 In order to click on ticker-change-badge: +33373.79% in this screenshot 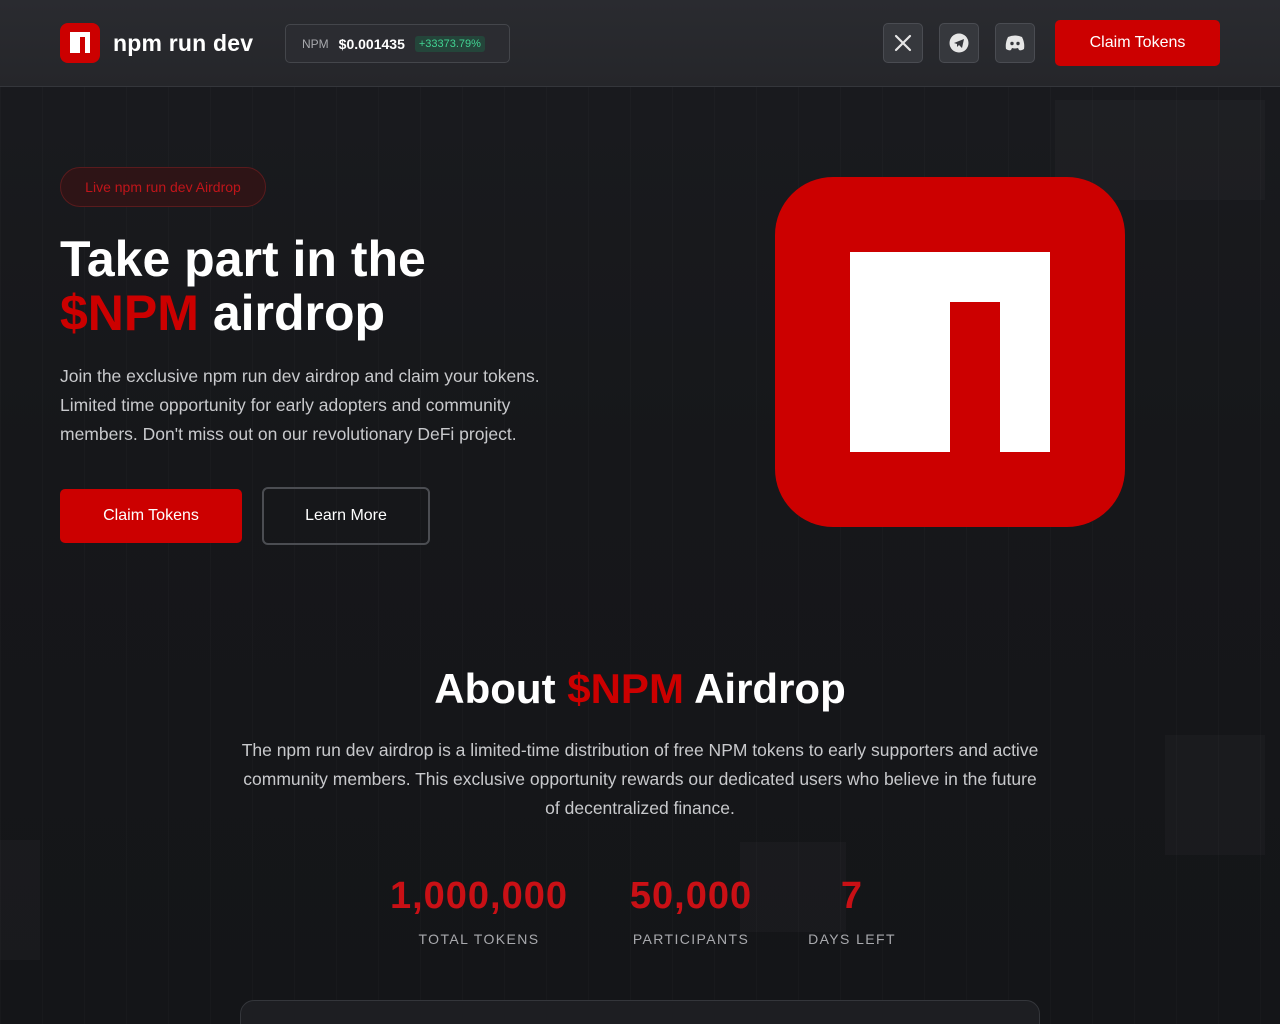, I will do `click(449, 43)`.